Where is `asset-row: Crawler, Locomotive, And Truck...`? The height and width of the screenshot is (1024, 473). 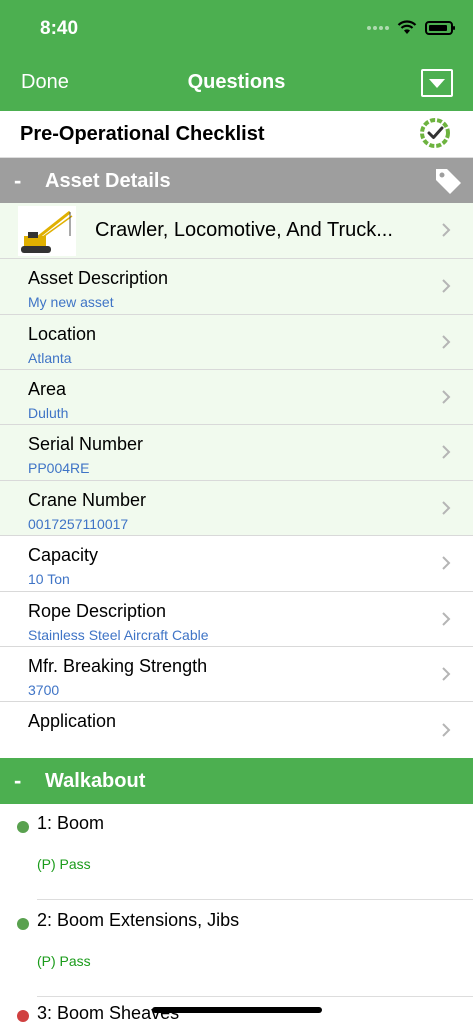
asset-row: Crawler, Locomotive, And Truck... is located at coordinates (236, 231).